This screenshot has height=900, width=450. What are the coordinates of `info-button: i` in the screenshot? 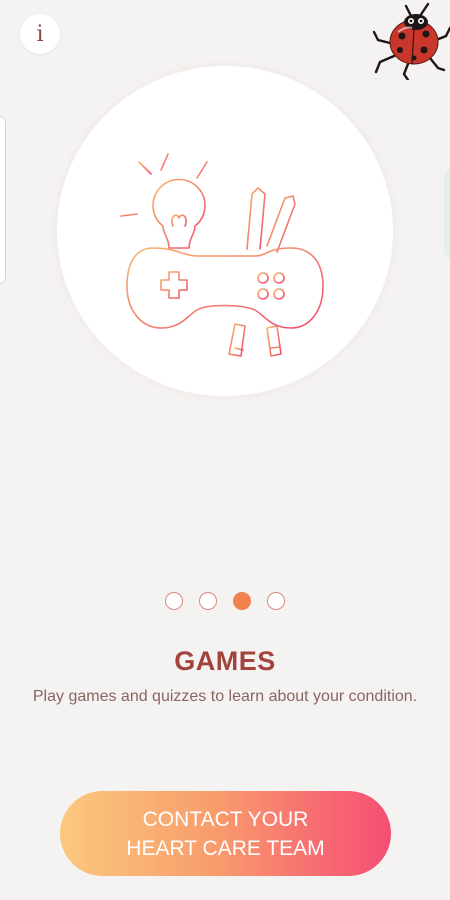 It's located at (40, 34).